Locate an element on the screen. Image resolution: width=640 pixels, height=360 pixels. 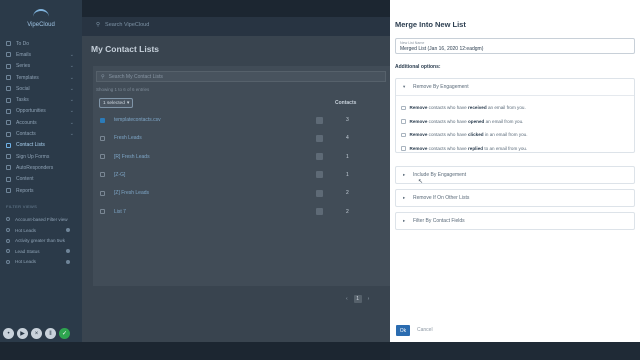
table-row: List 7 2 is located at coordinates (241, 212).